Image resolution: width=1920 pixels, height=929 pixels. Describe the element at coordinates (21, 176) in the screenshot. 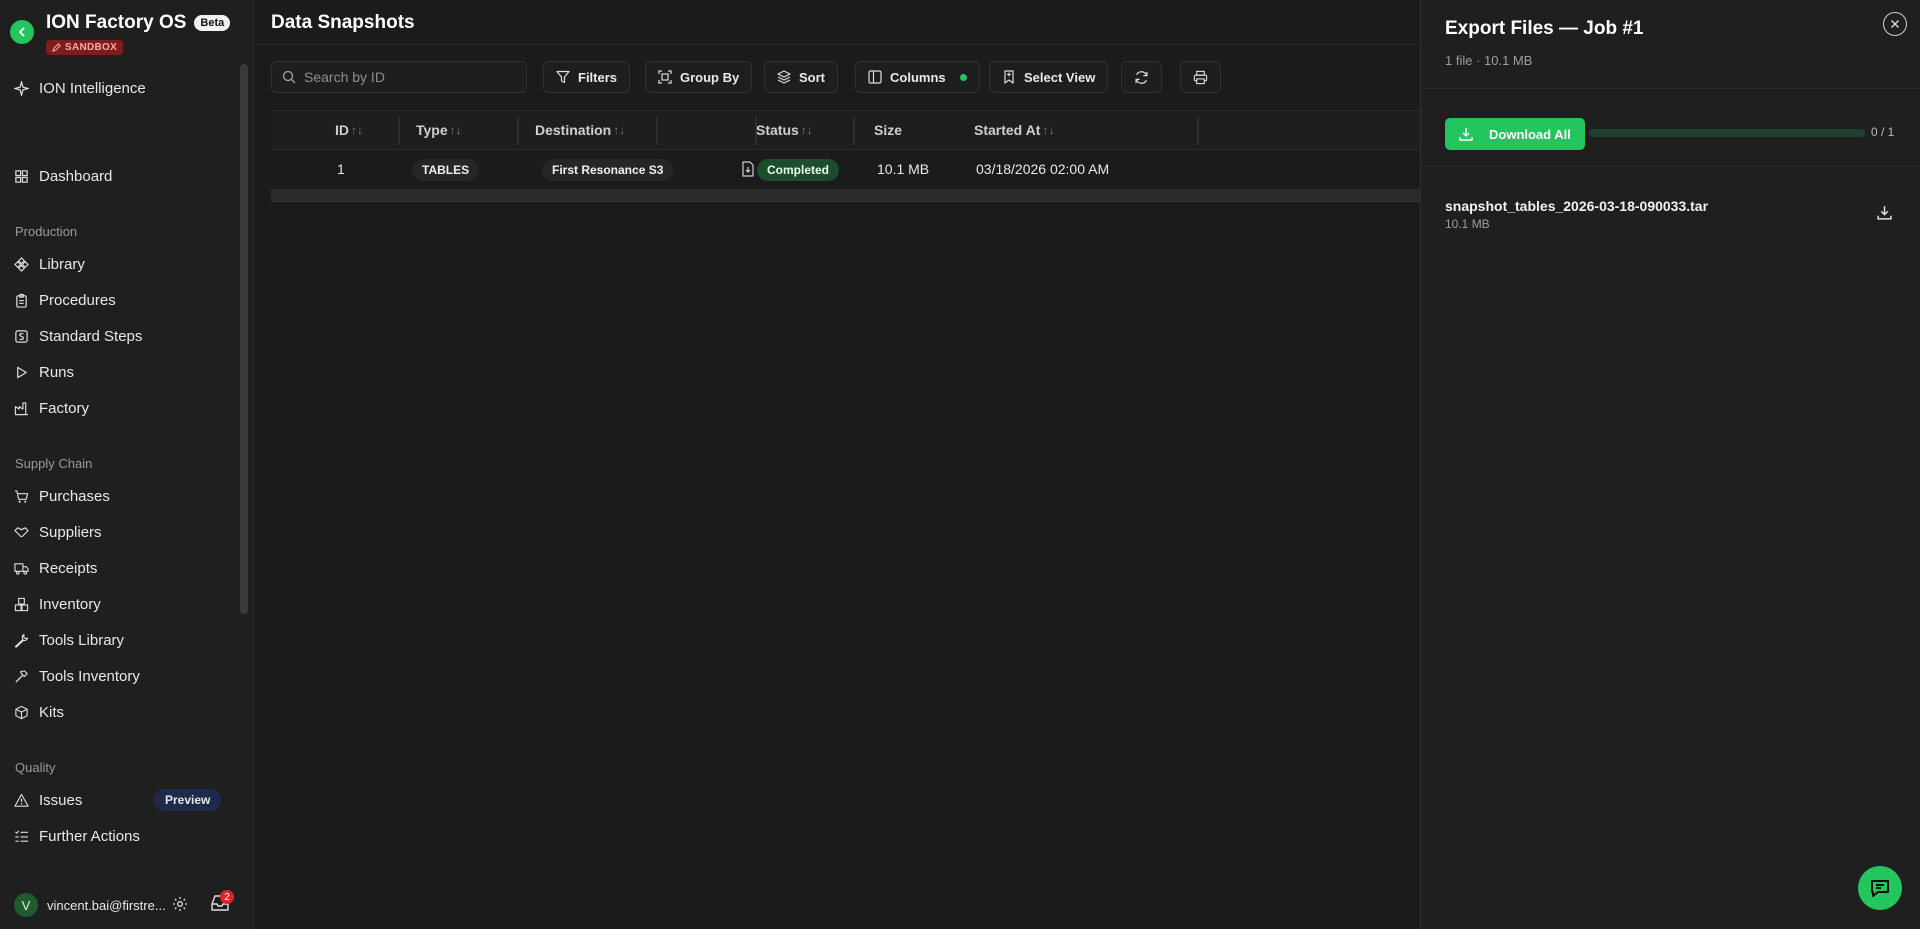

I see `dashboard-icon` at that location.